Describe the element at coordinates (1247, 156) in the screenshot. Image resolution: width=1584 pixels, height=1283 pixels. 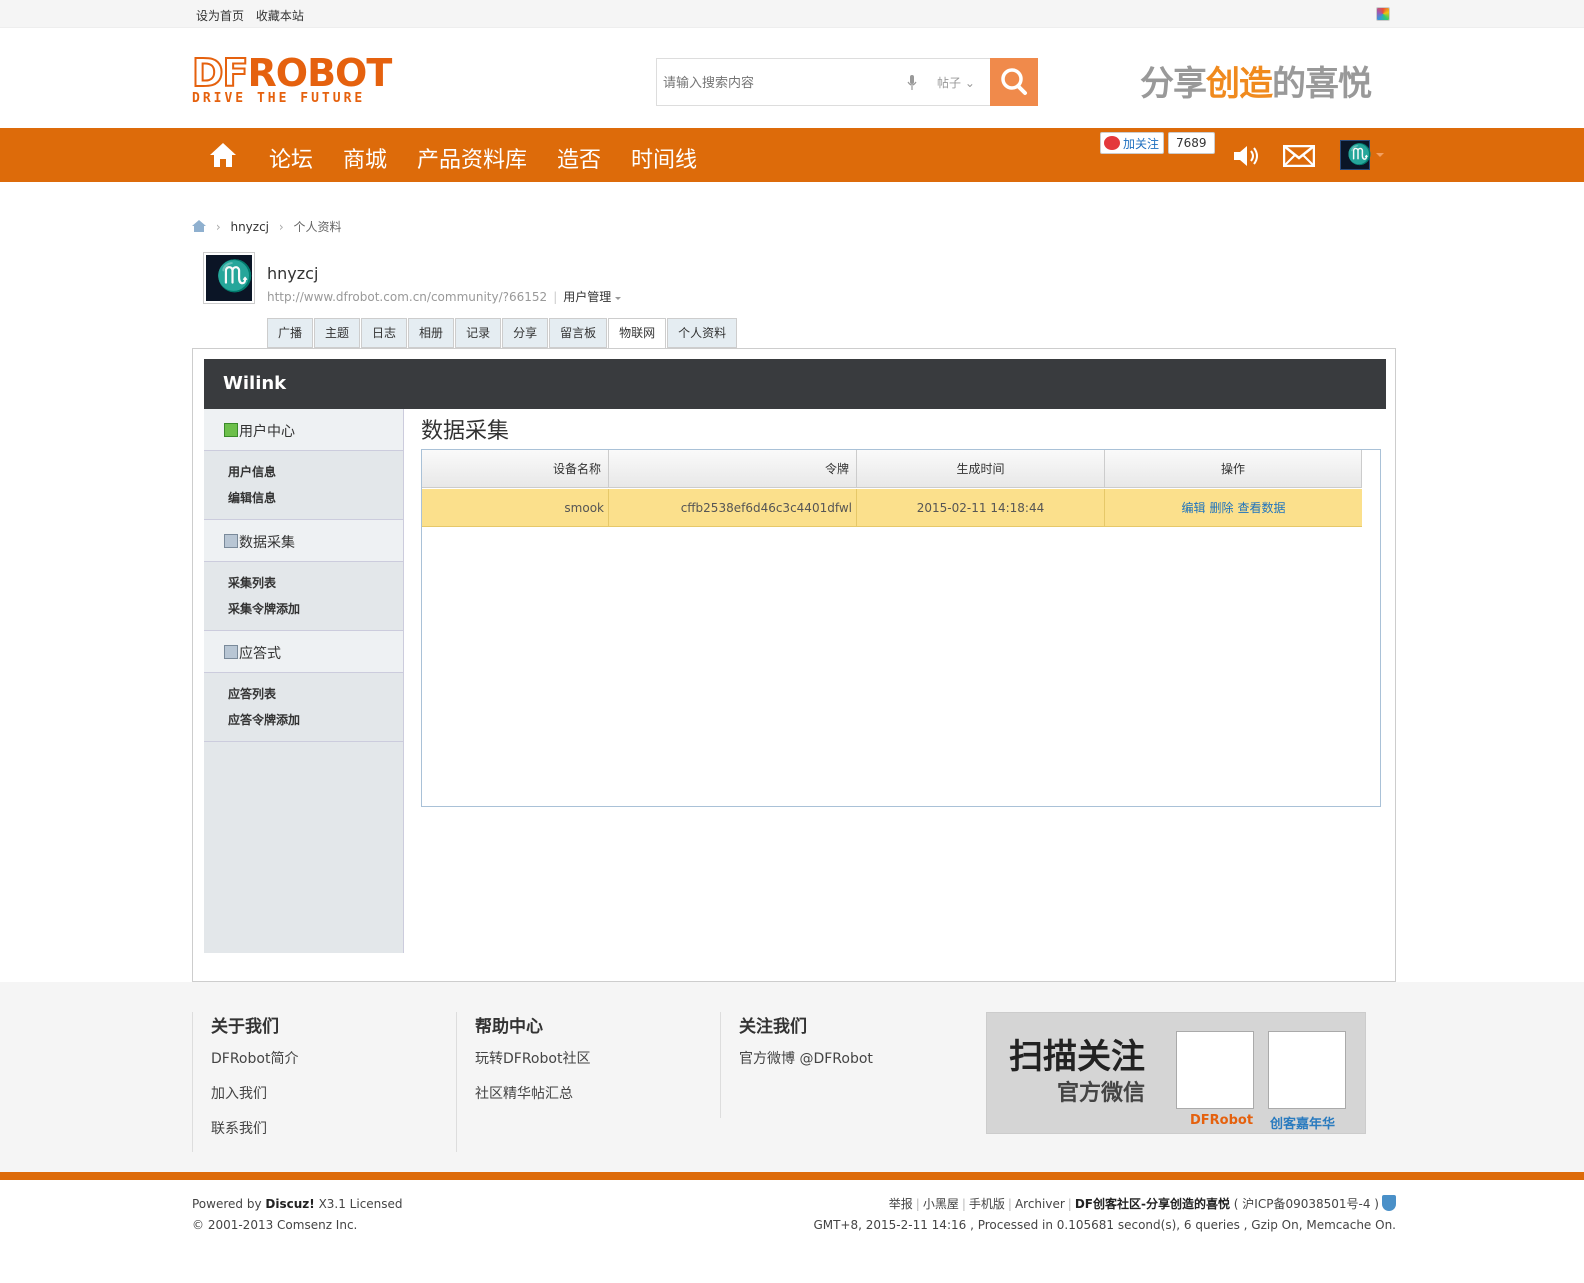
I see `volume-icon` at that location.